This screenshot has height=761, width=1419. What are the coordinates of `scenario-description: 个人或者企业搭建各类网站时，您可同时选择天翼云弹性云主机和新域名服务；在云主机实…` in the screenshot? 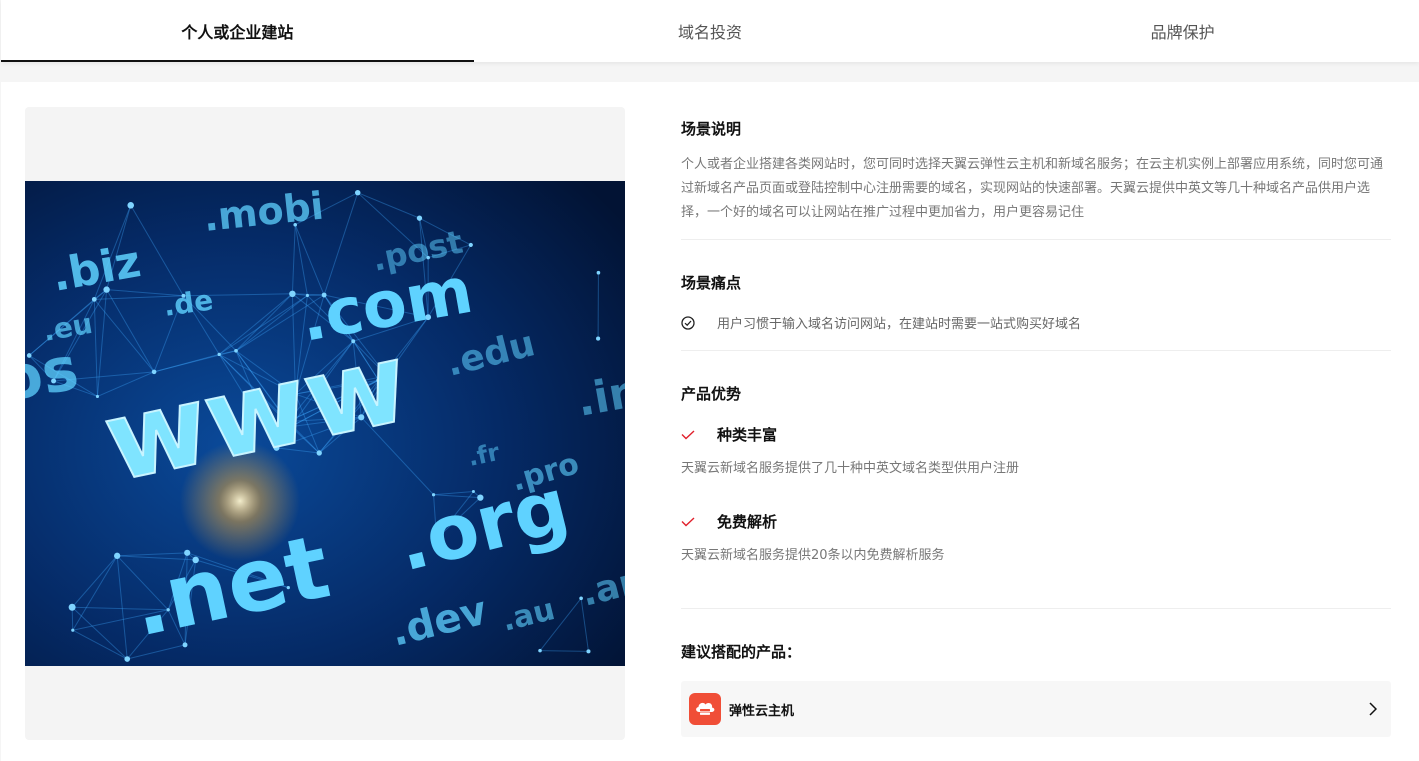 It's located at (1032, 188).